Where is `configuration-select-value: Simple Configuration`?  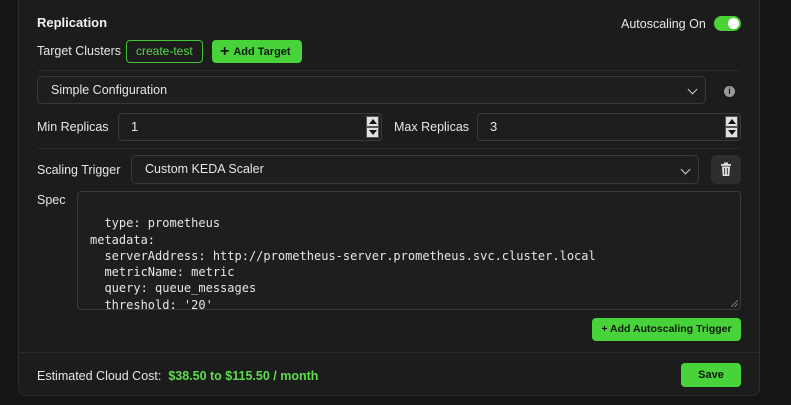
configuration-select-value: Simple Configuration is located at coordinates (109, 90).